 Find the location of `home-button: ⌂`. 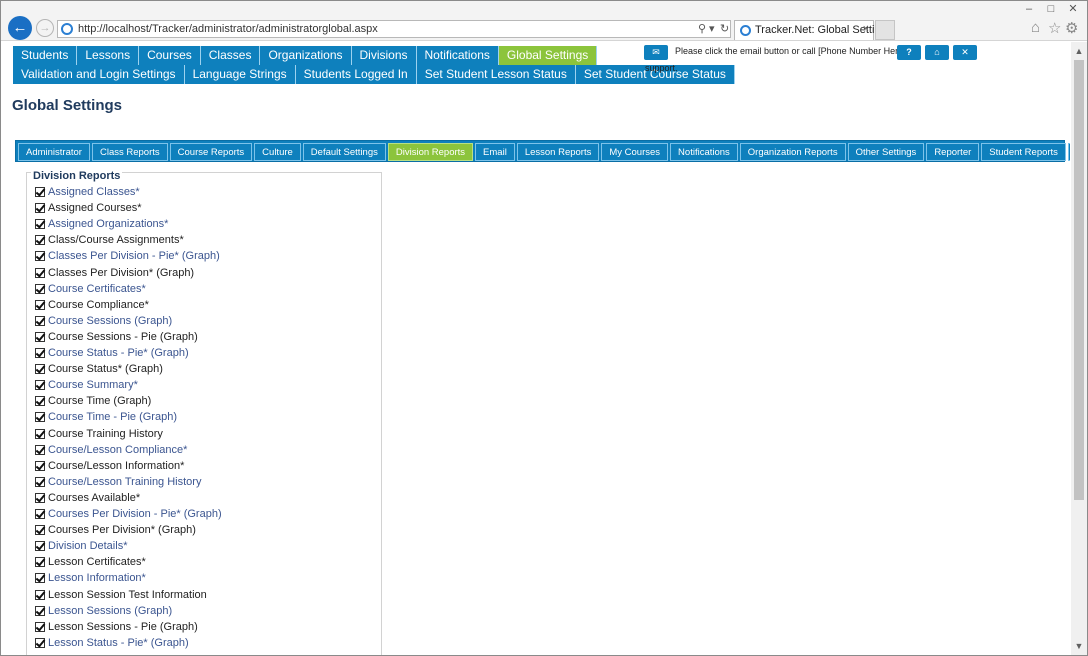

home-button: ⌂ is located at coordinates (937, 52).